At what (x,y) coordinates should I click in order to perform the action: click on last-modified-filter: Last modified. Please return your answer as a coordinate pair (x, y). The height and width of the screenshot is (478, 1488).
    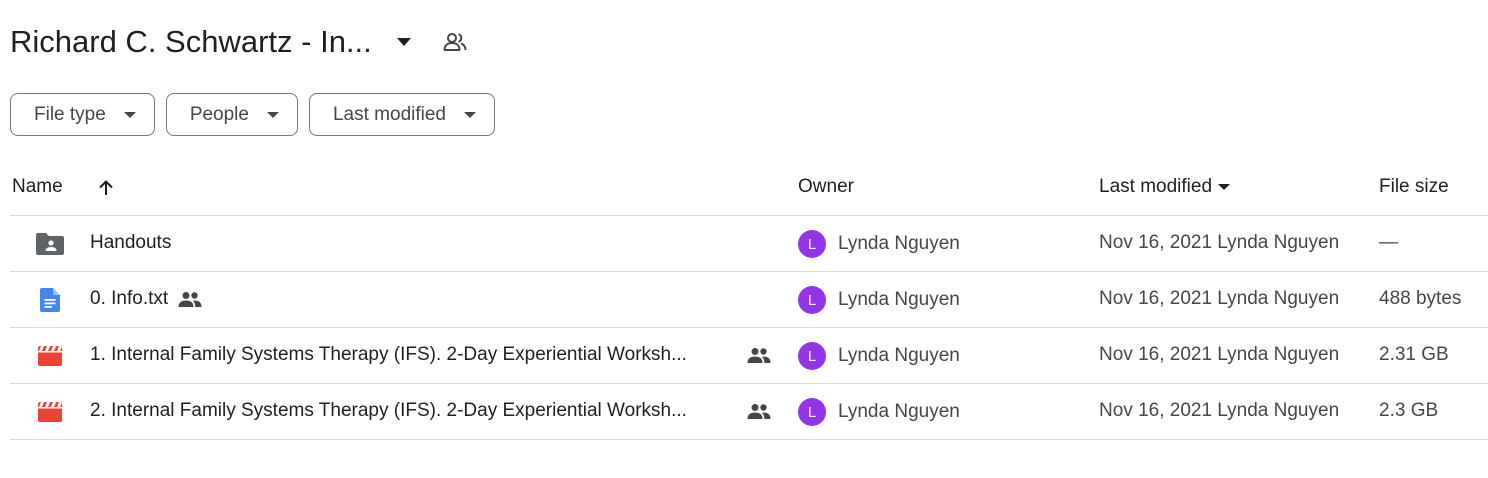
    Looking at the image, I should click on (401, 114).